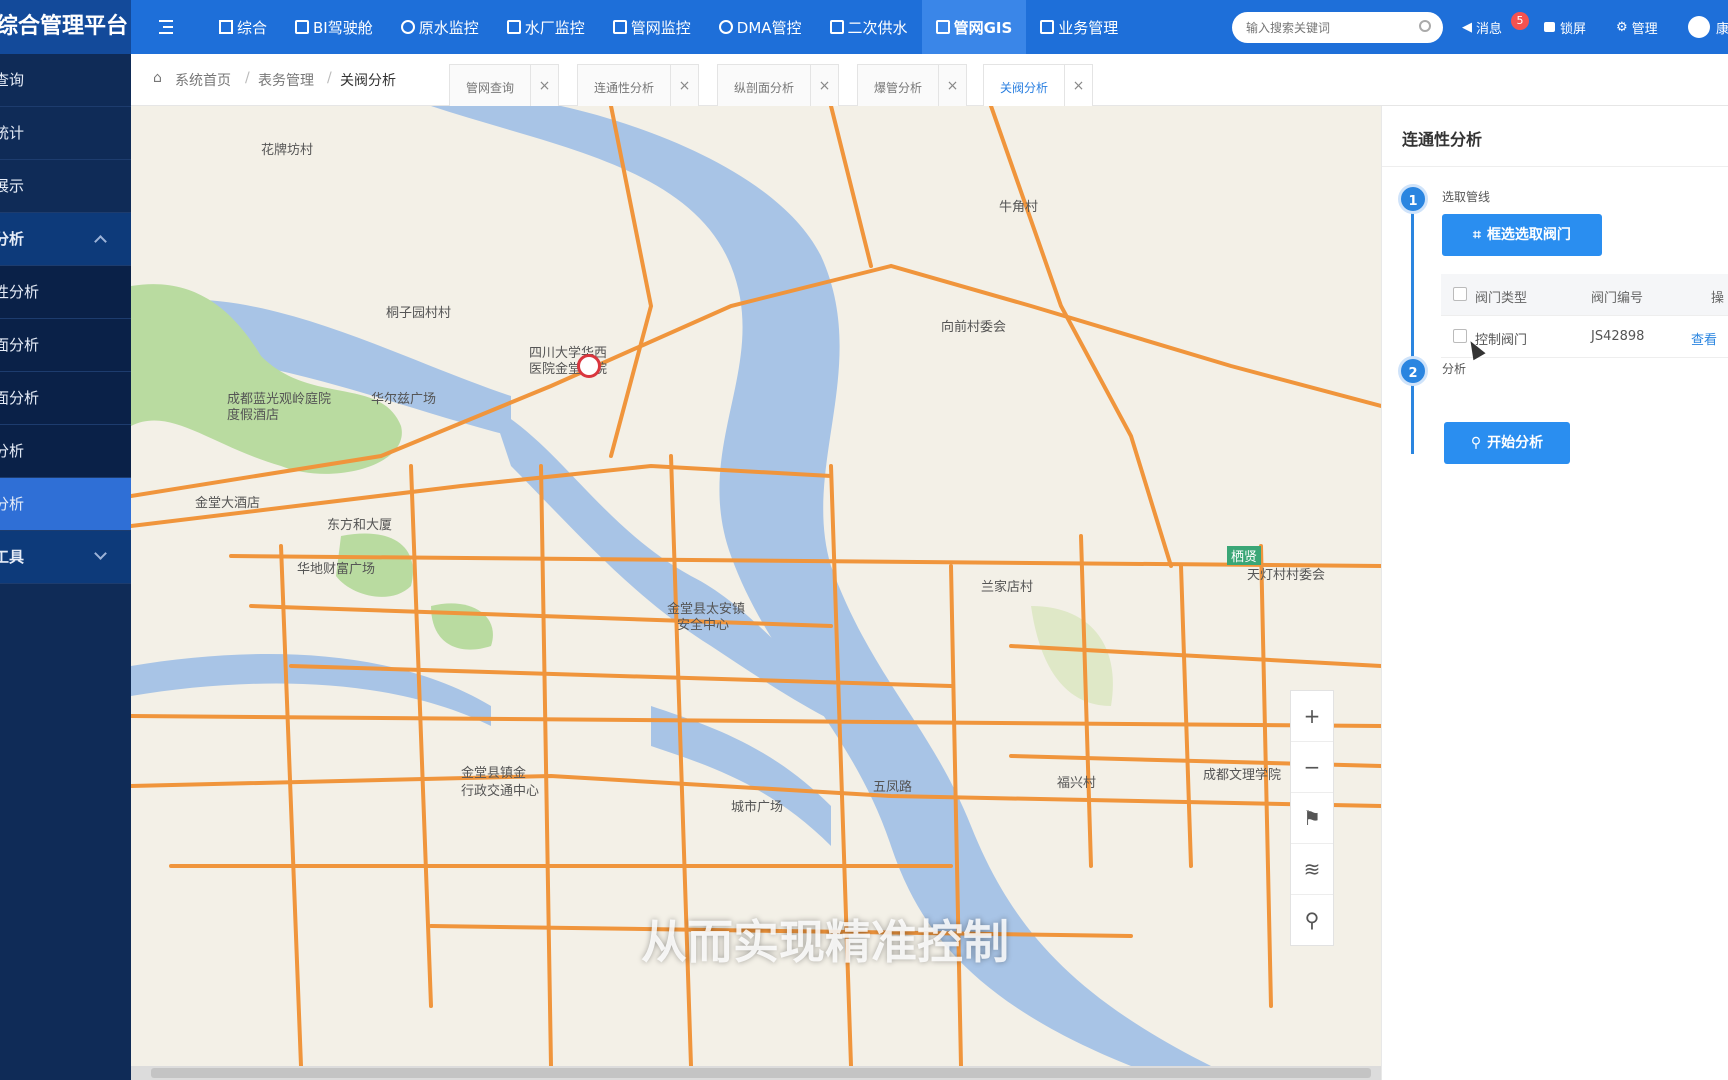  Describe the element at coordinates (334, 27) in the screenshot. I see `nav-item-bi-cockpit: BI驾驶舱` at that location.